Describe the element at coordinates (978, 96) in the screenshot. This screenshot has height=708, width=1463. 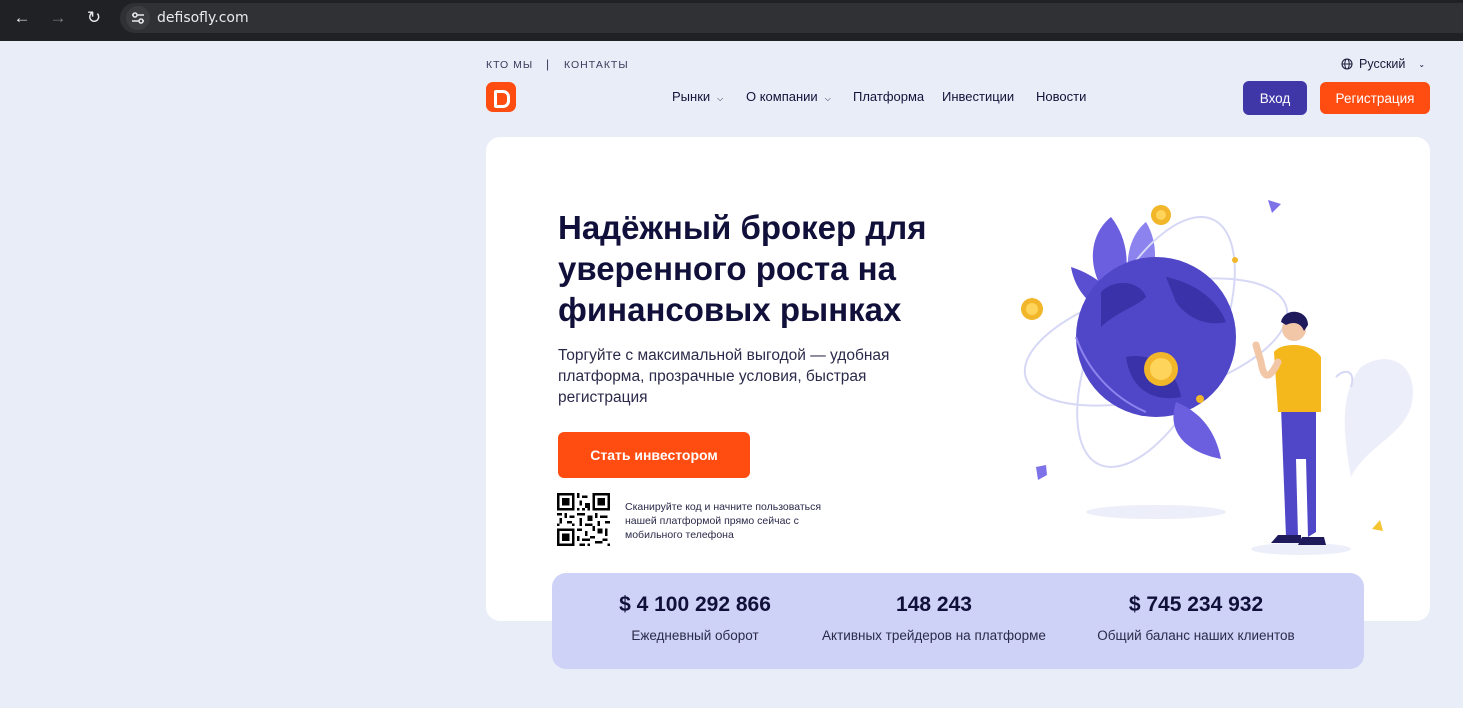
I see `nav-item-investments: Инвестиции` at that location.